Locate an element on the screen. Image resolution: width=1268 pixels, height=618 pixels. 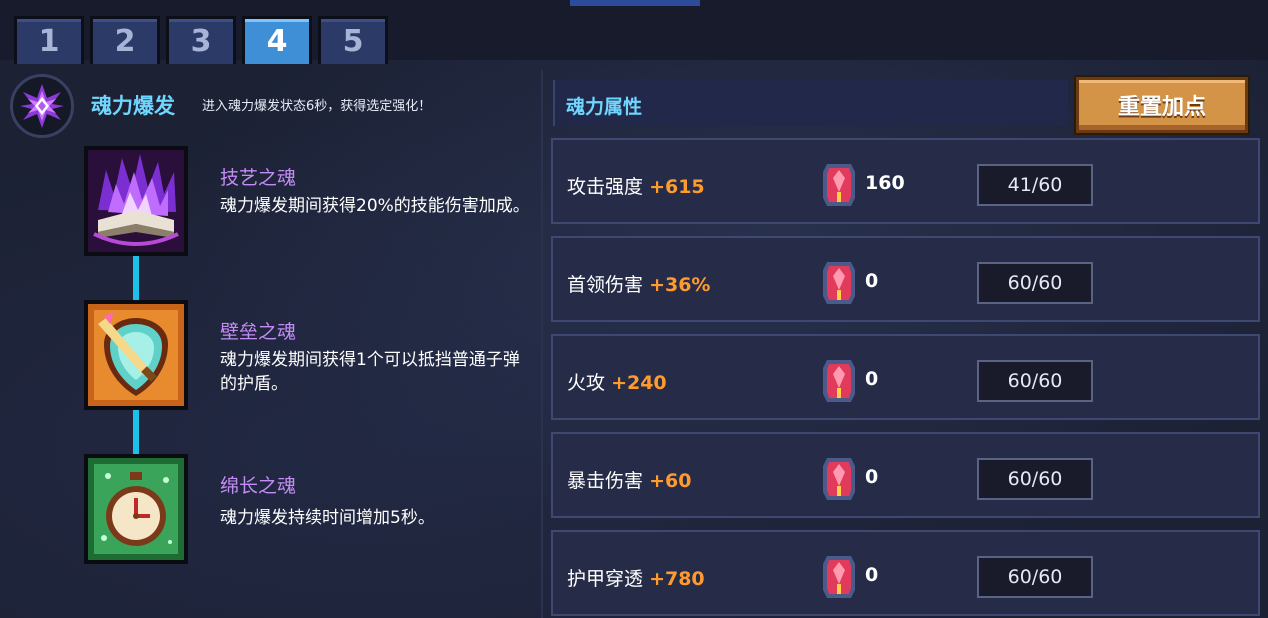
attribute-label: 攻击强度 +615 is located at coordinates (636, 185).